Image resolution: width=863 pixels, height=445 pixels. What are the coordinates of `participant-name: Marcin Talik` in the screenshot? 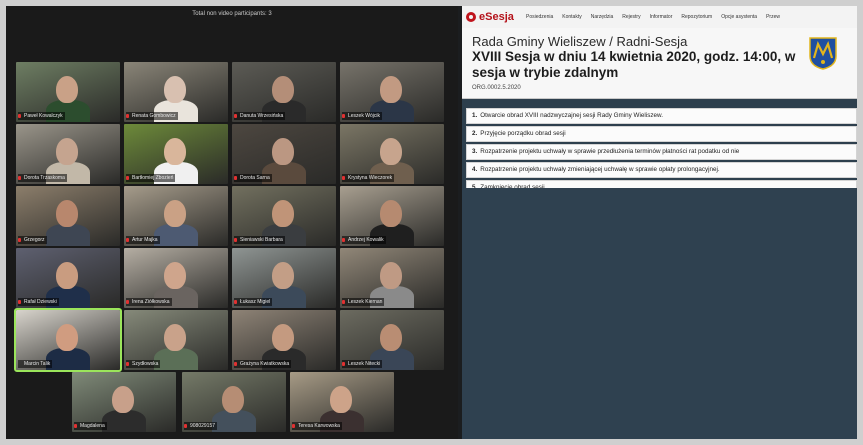 It's located at (35, 364).